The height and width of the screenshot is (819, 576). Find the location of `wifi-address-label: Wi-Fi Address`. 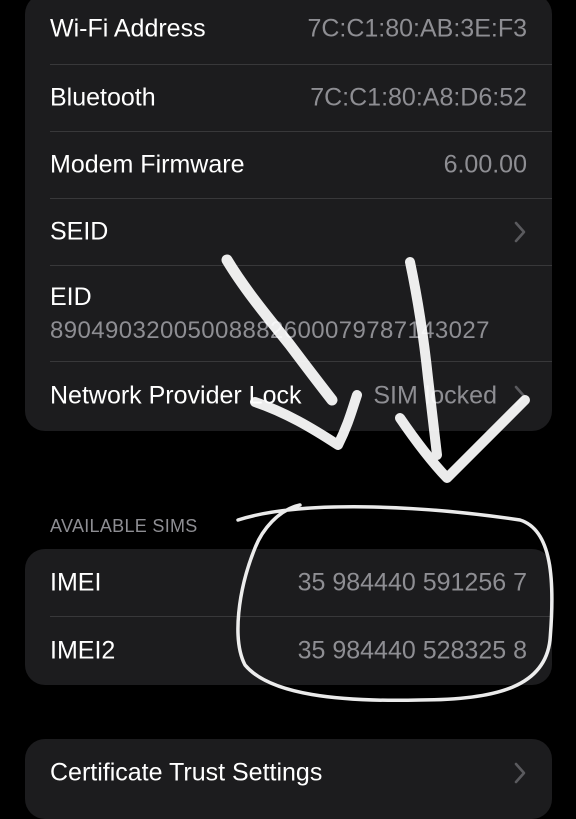

wifi-address-label: Wi-Fi Address is located at coordinates (128, 28).